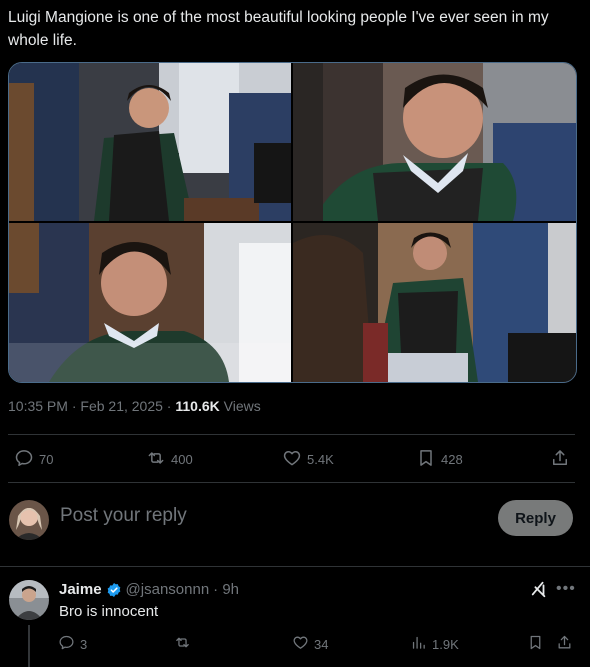 Image resolution: width=590 pixels, height=667 pixels. Describe the element at coordinates (169, 459) in the screenshot. I see `repost-action: 400` at that location.